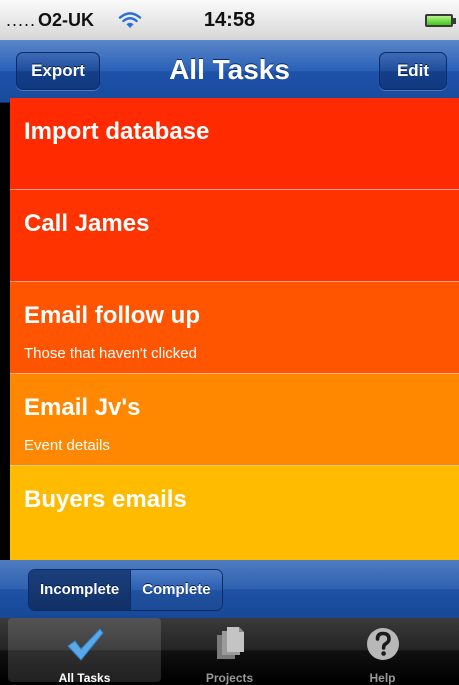  What do you see at coordinates (229, 71) in the screenshot?
I see `navigation-bar: Export All Tasks Edit` at bounding box center [229, 71].